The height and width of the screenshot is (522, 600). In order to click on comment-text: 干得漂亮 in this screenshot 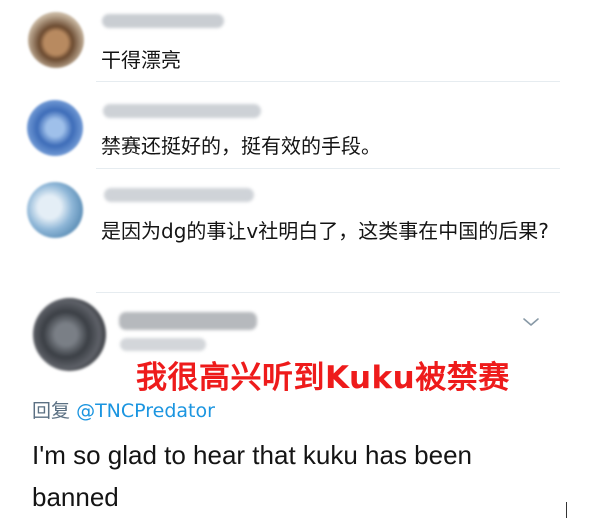, I will do `click(141, 60)`.